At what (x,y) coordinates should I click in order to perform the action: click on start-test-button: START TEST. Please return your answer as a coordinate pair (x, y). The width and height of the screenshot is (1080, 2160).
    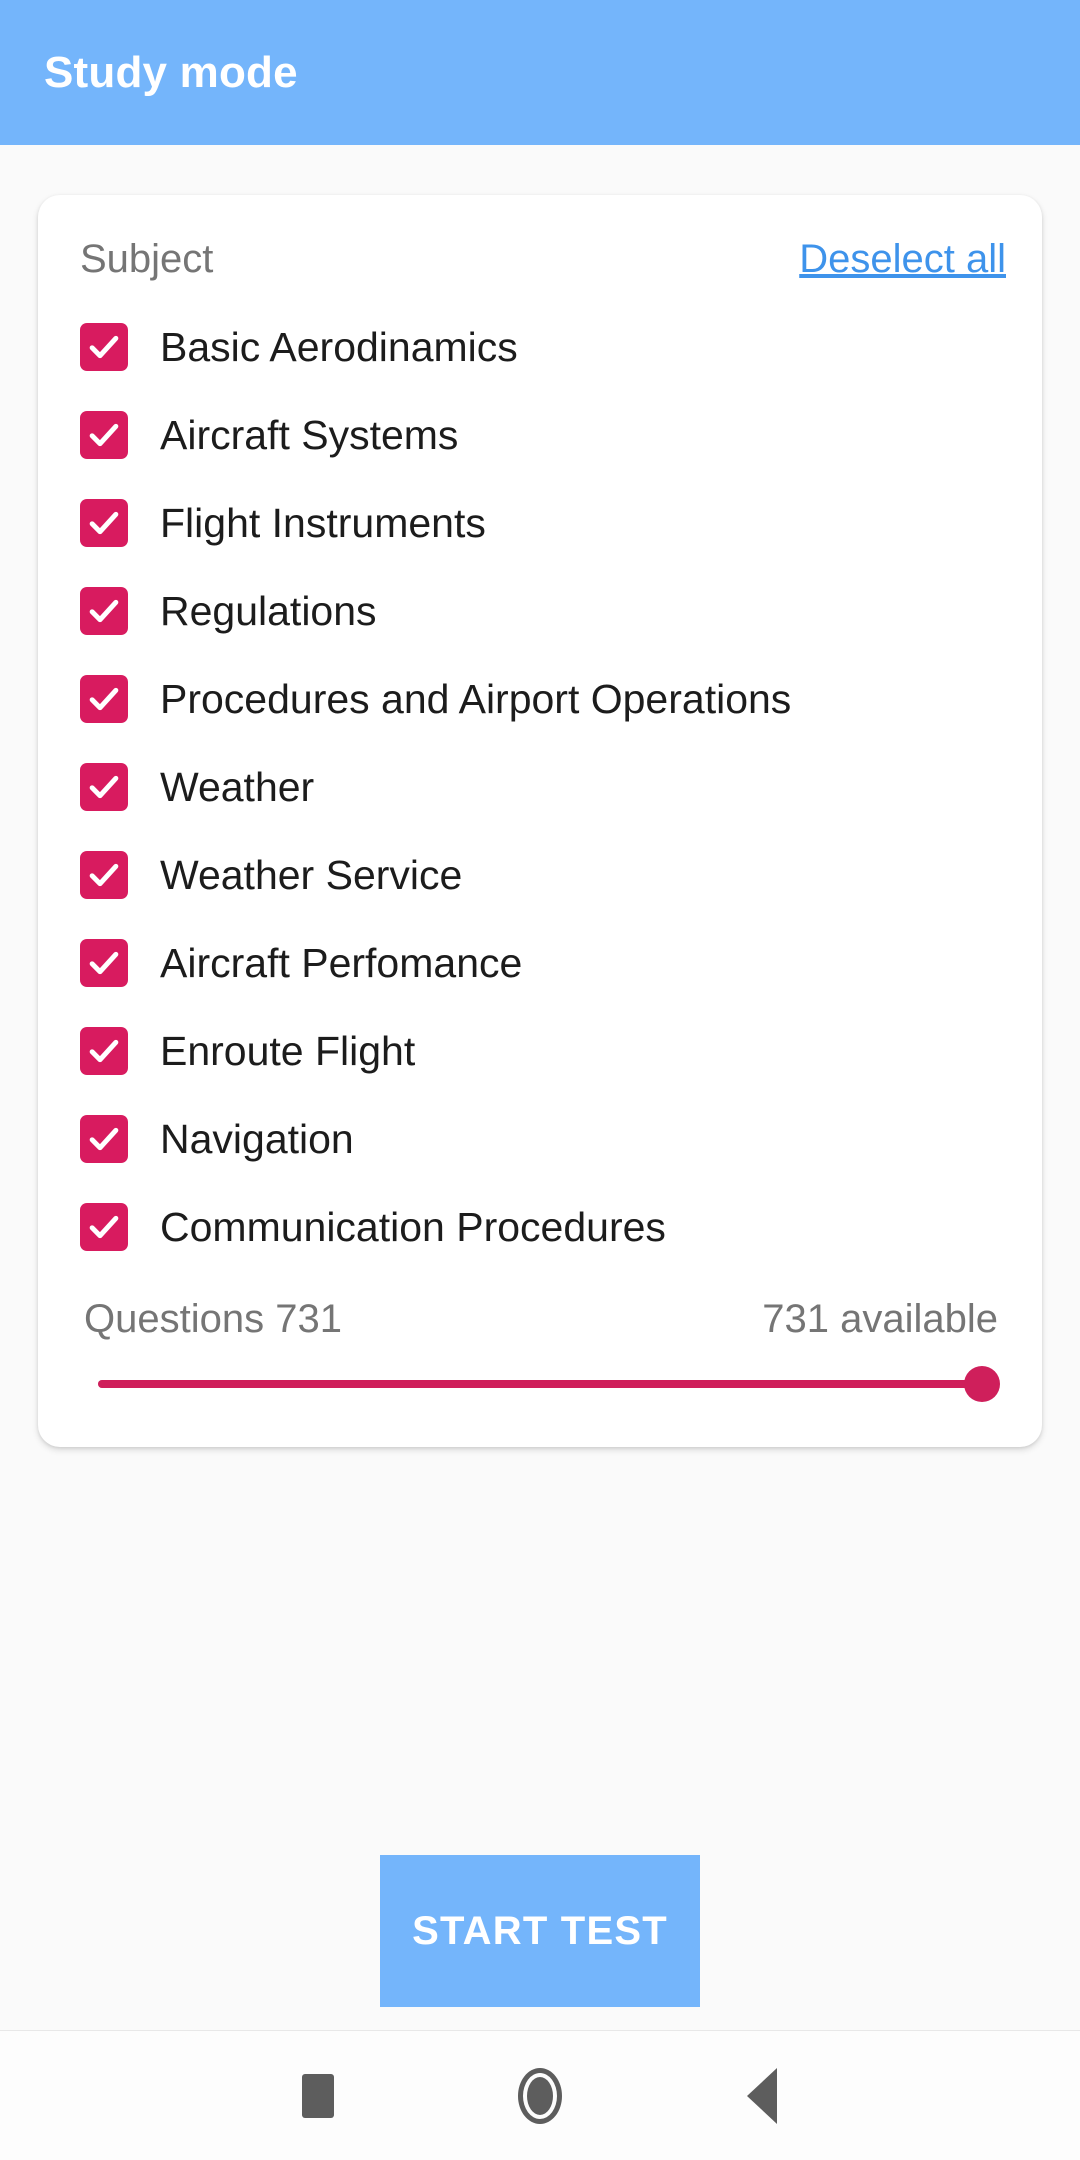
    Looking at the image, I should click on (540, 1931).